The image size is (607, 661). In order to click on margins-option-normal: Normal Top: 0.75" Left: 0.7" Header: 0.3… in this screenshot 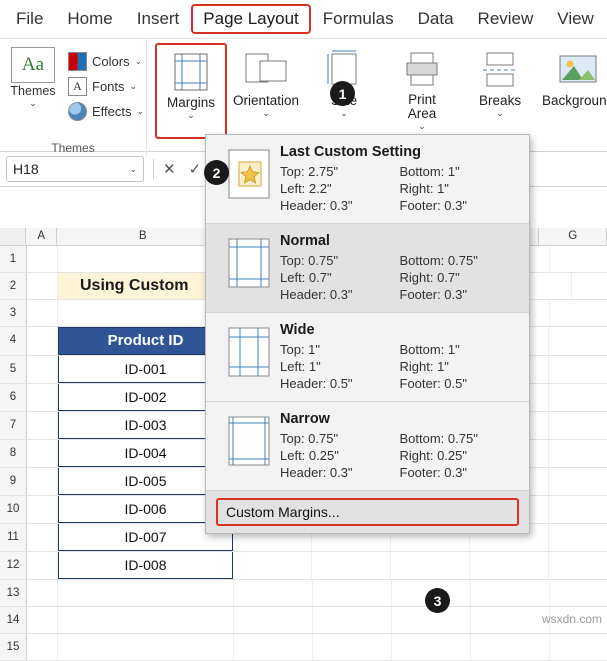, I will do `click(367, 268)`.